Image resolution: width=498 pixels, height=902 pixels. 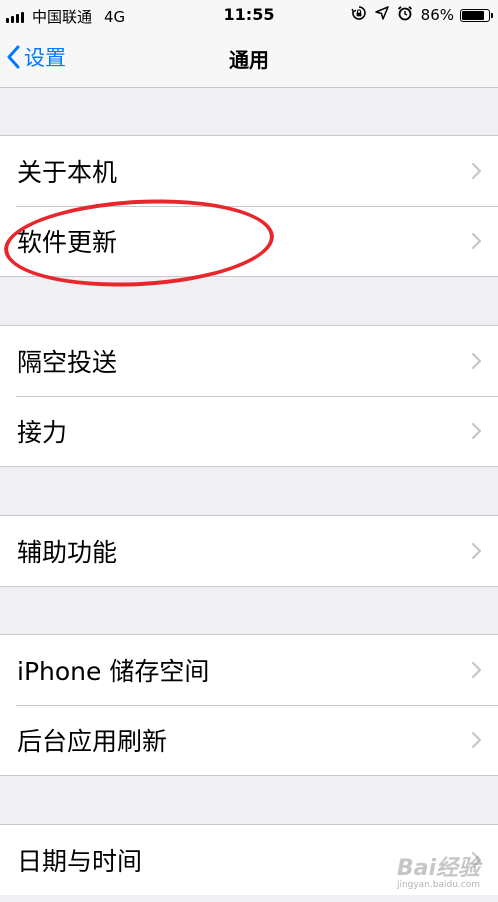 I want to click on list-item-accessibility: 辅助功能, so click(x=249, y=551).